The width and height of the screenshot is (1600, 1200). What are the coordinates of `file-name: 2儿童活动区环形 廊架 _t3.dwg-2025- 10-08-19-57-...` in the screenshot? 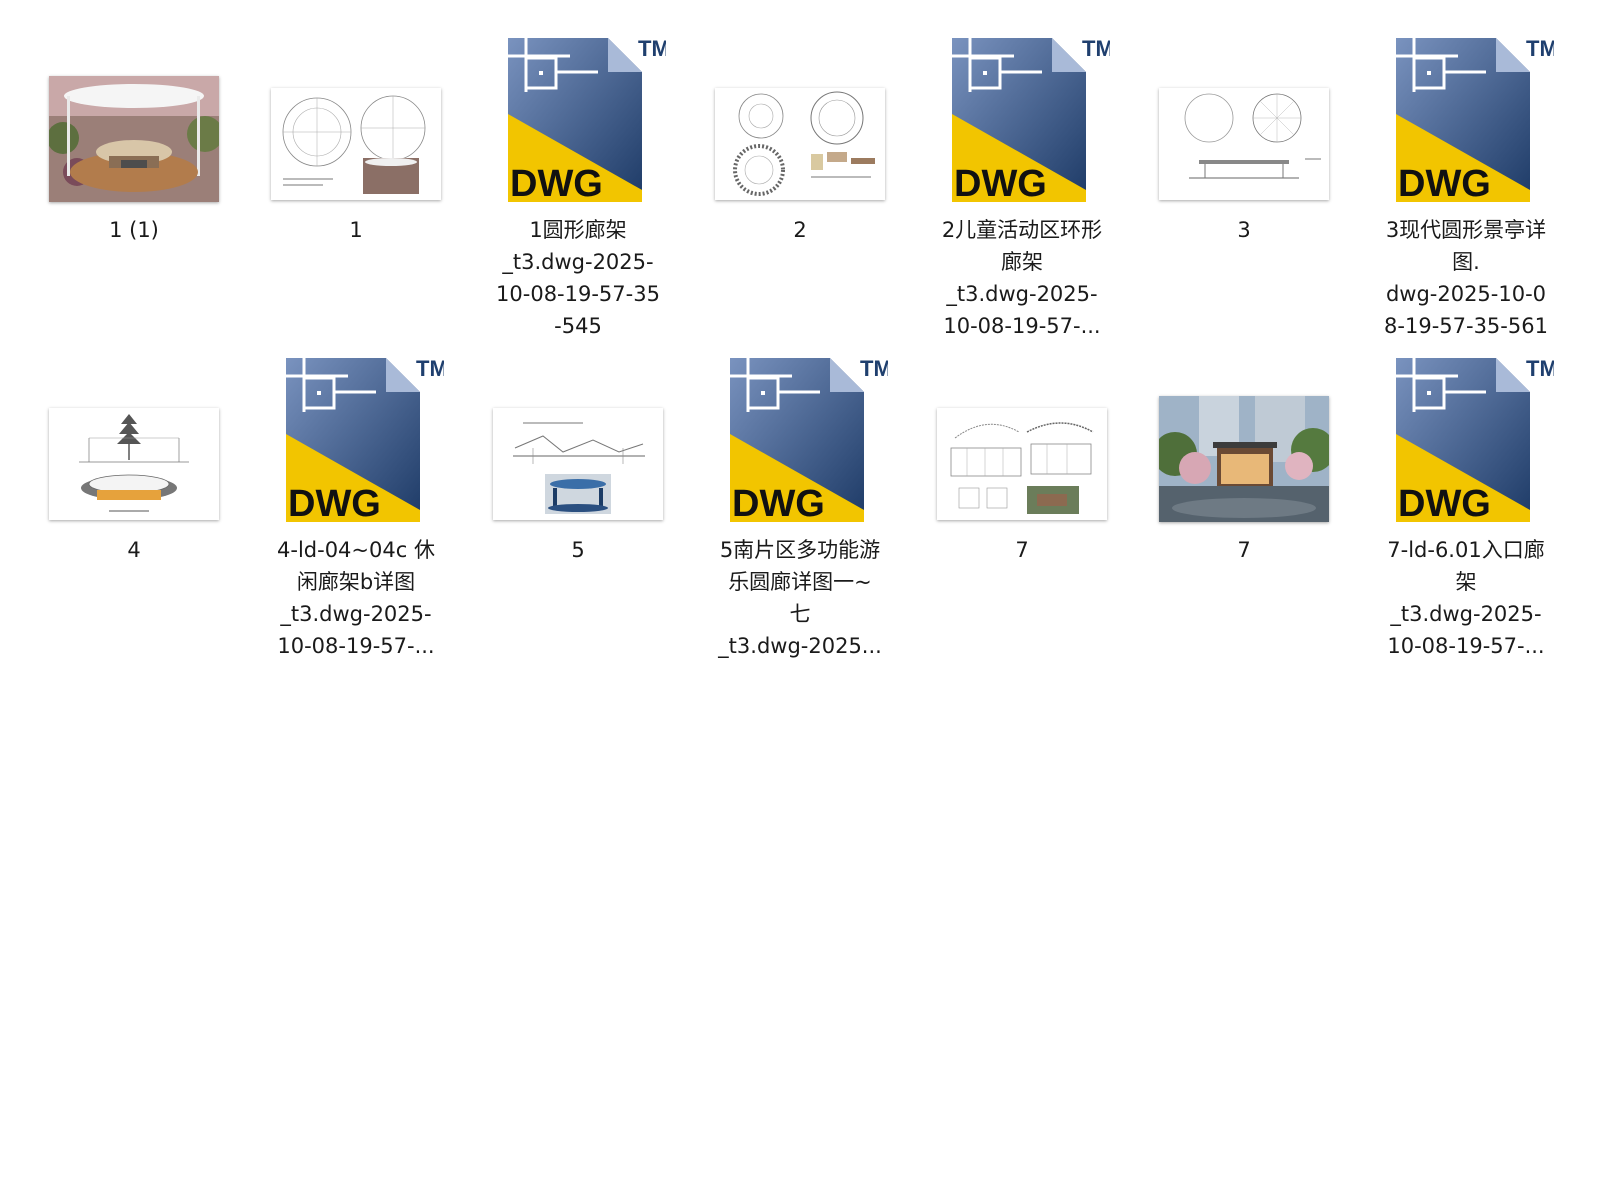 It's located at (1022, 278).